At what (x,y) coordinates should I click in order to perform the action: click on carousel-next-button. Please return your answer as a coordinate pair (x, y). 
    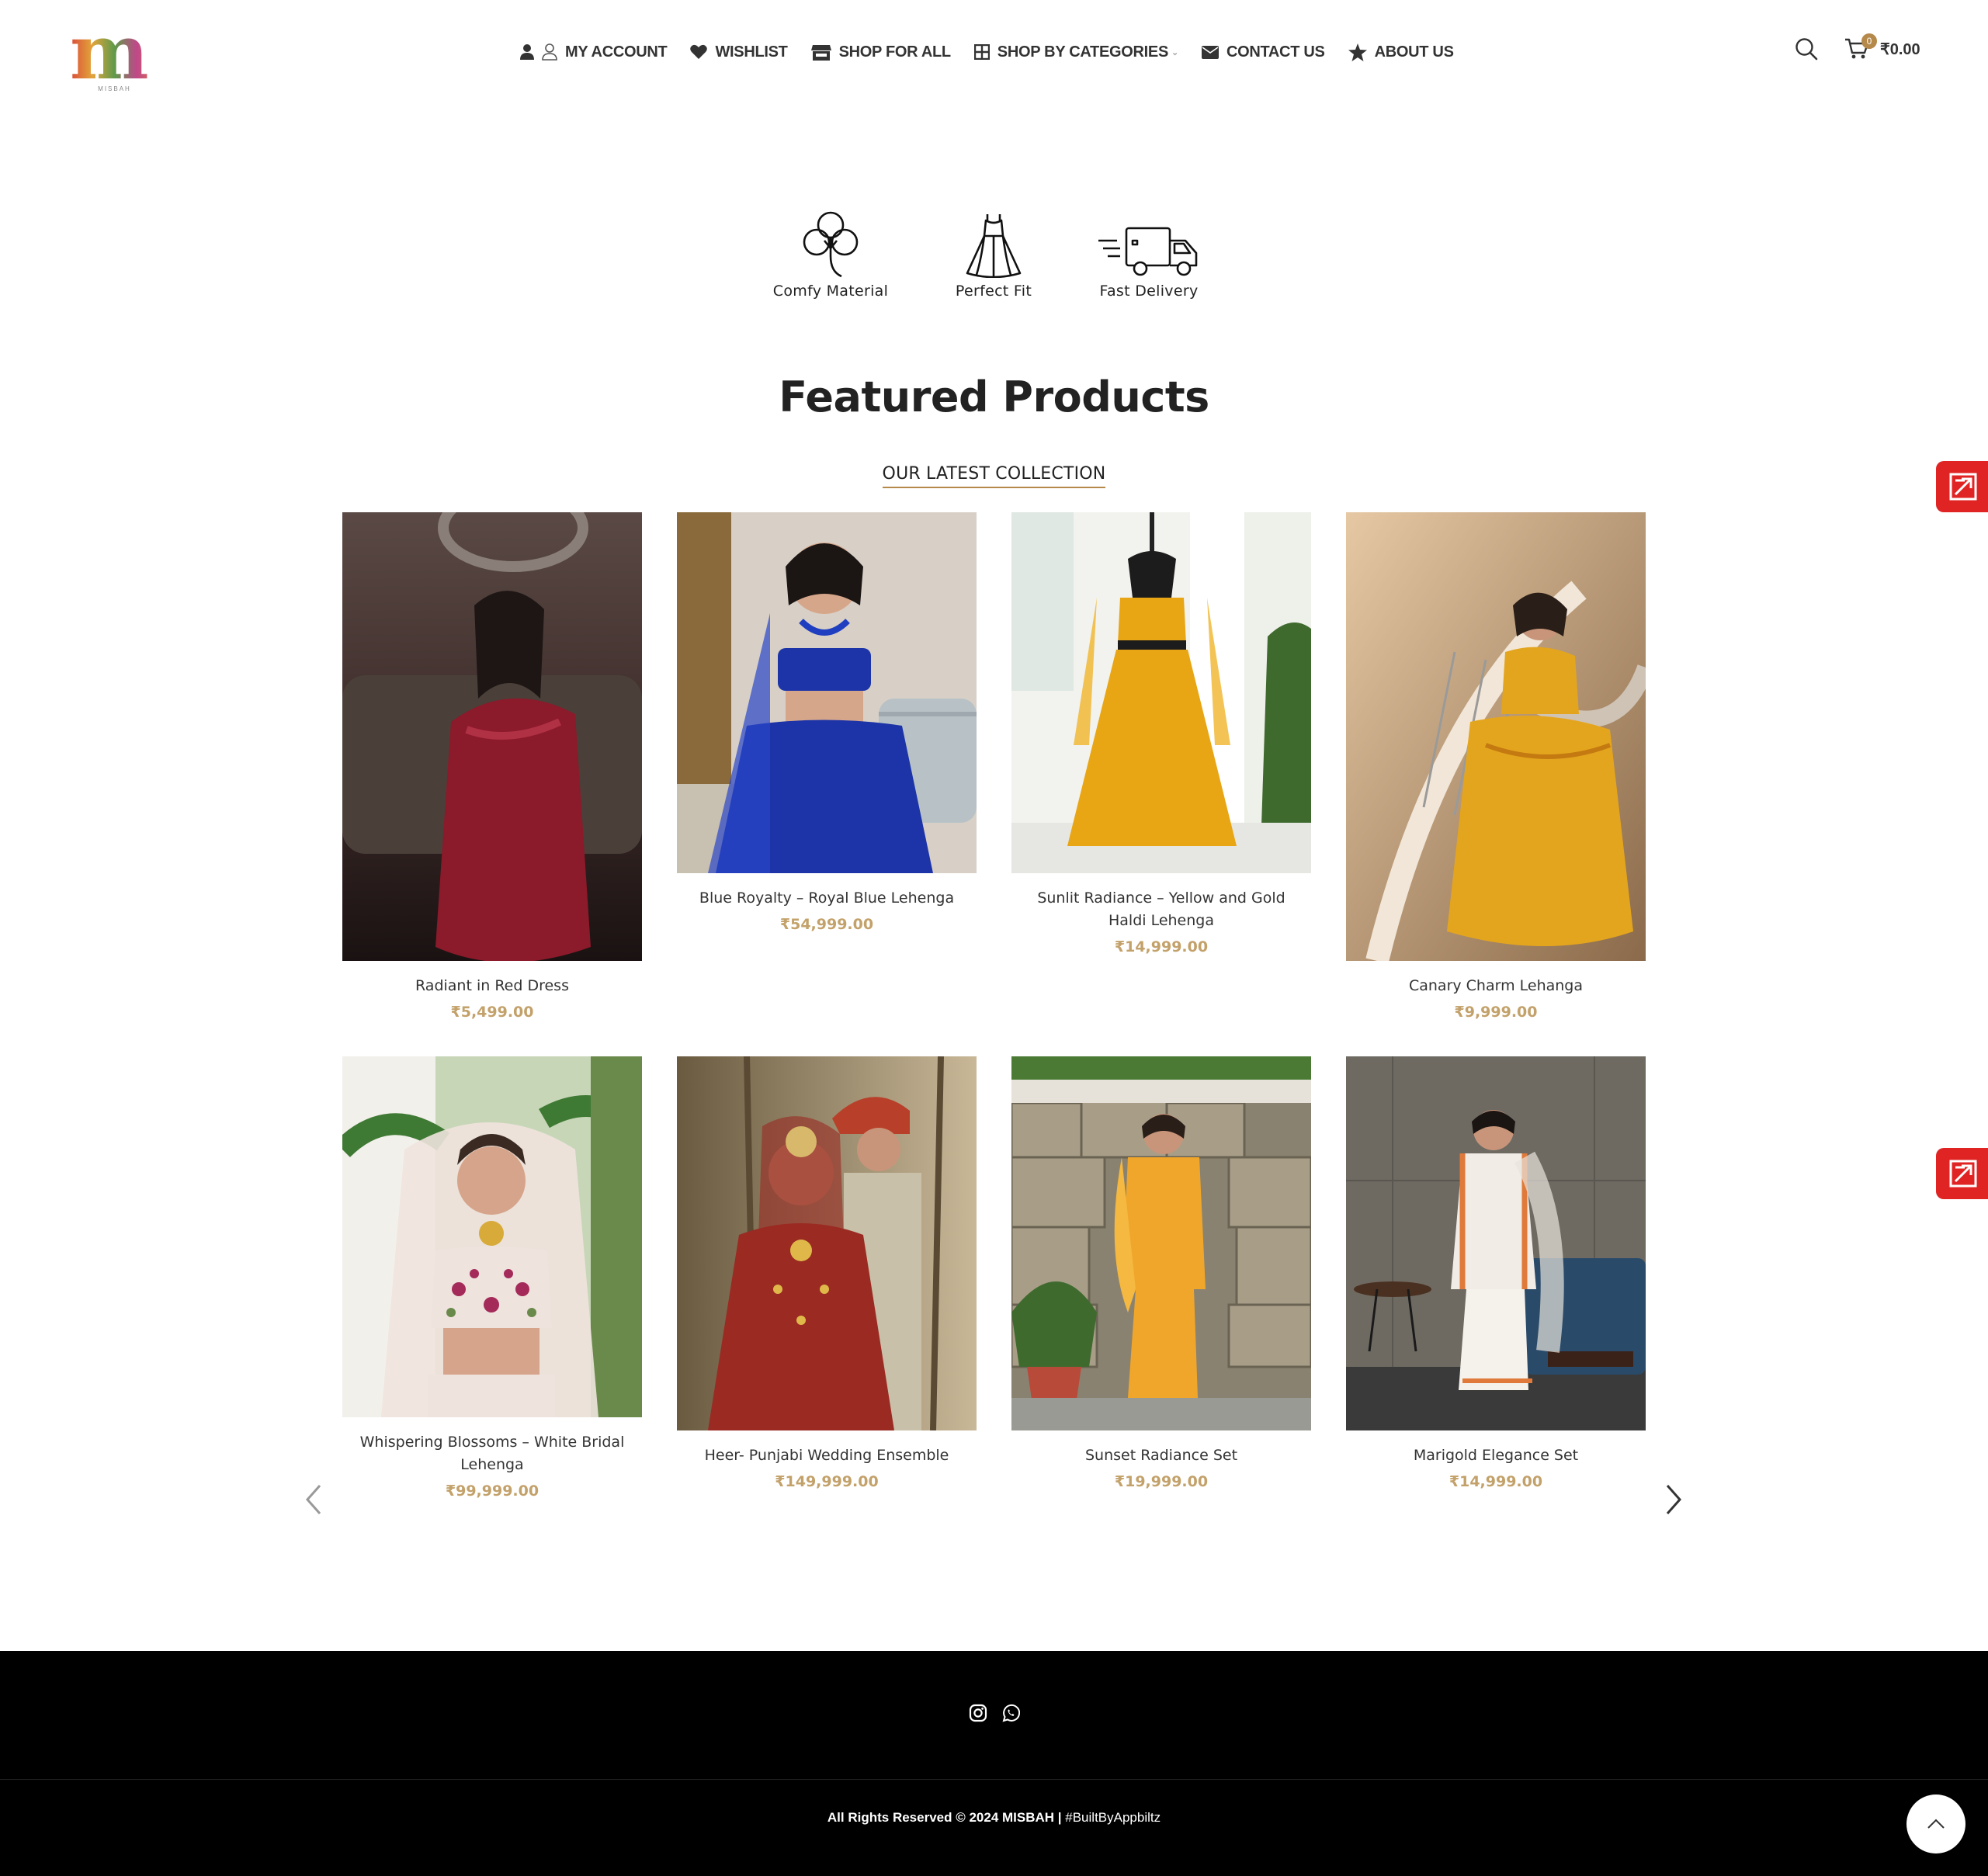
    Looking at the image, I should click on (1674, 1499).